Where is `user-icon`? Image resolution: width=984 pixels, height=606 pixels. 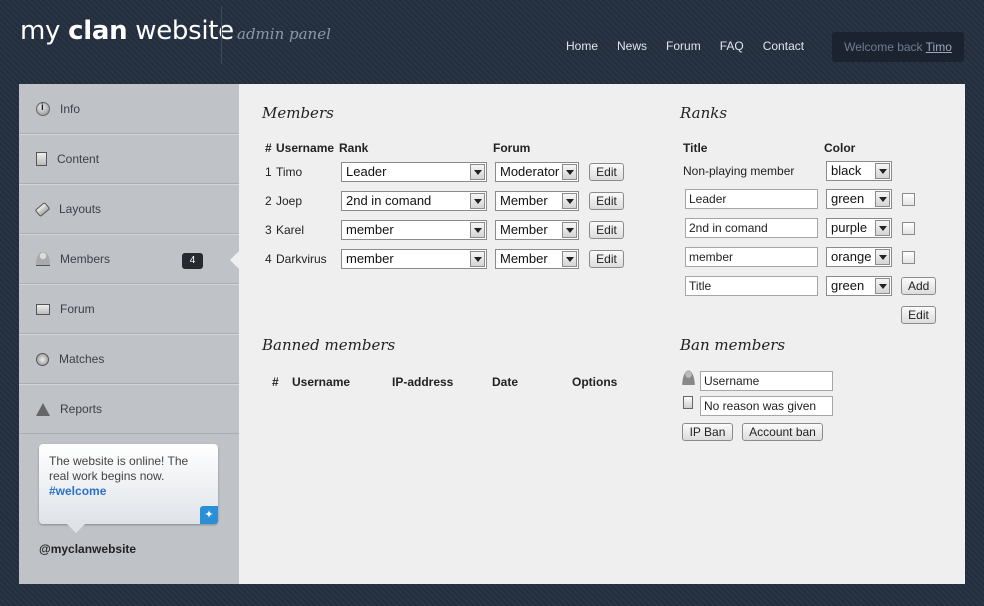 user-icon is located at coordinates (43, 259).